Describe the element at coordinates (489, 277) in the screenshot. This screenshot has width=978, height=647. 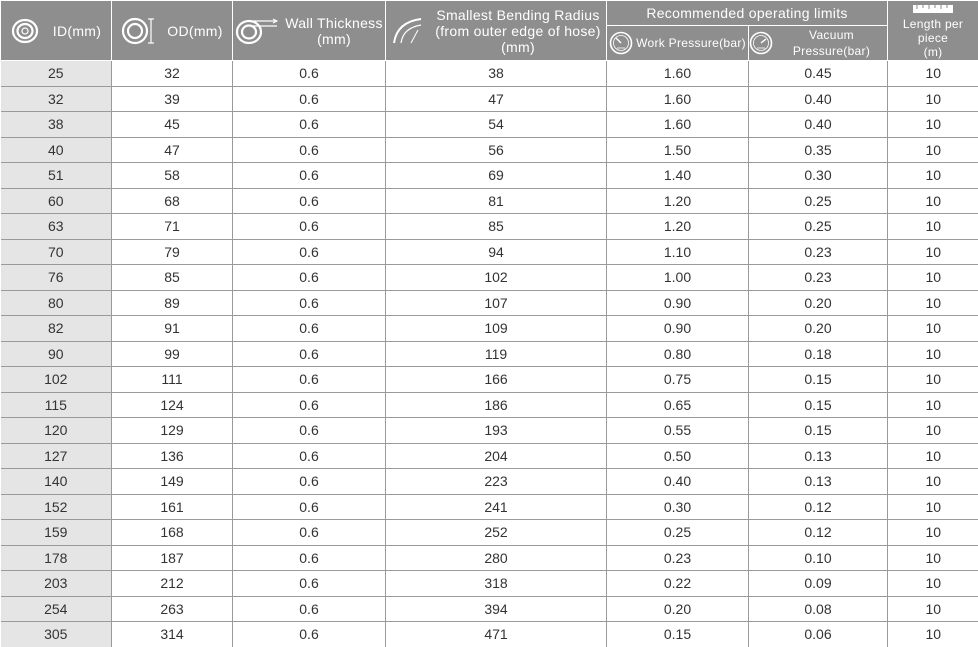
I see `table-row: 76 85 0.6 102 1.00 0.23 10` at that location.